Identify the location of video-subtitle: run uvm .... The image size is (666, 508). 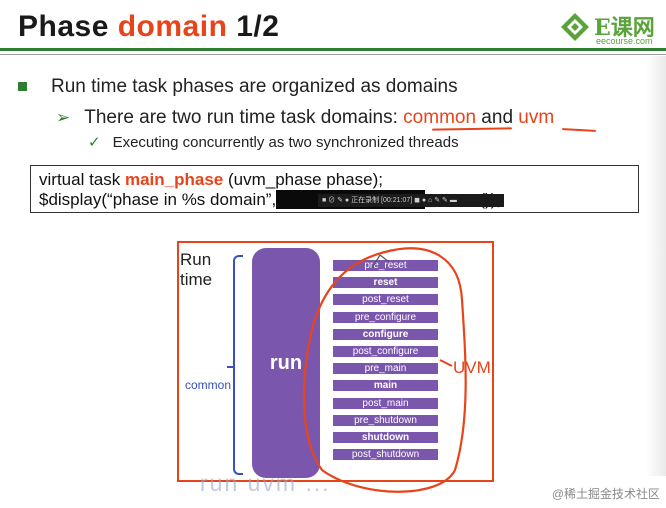
(265, 483).